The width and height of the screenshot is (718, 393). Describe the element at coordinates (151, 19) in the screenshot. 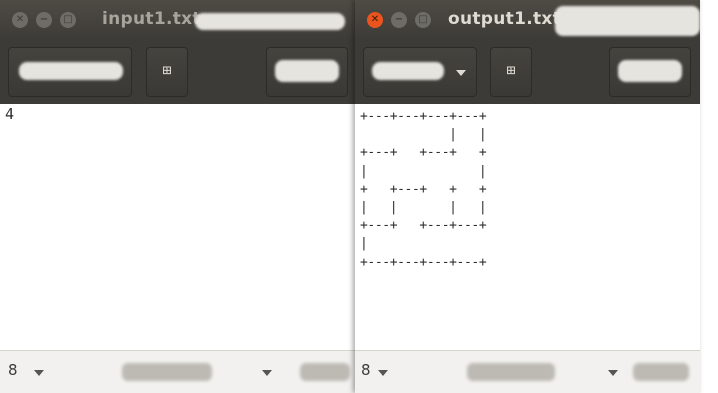

I see `window-title: input1.txt` at that location.